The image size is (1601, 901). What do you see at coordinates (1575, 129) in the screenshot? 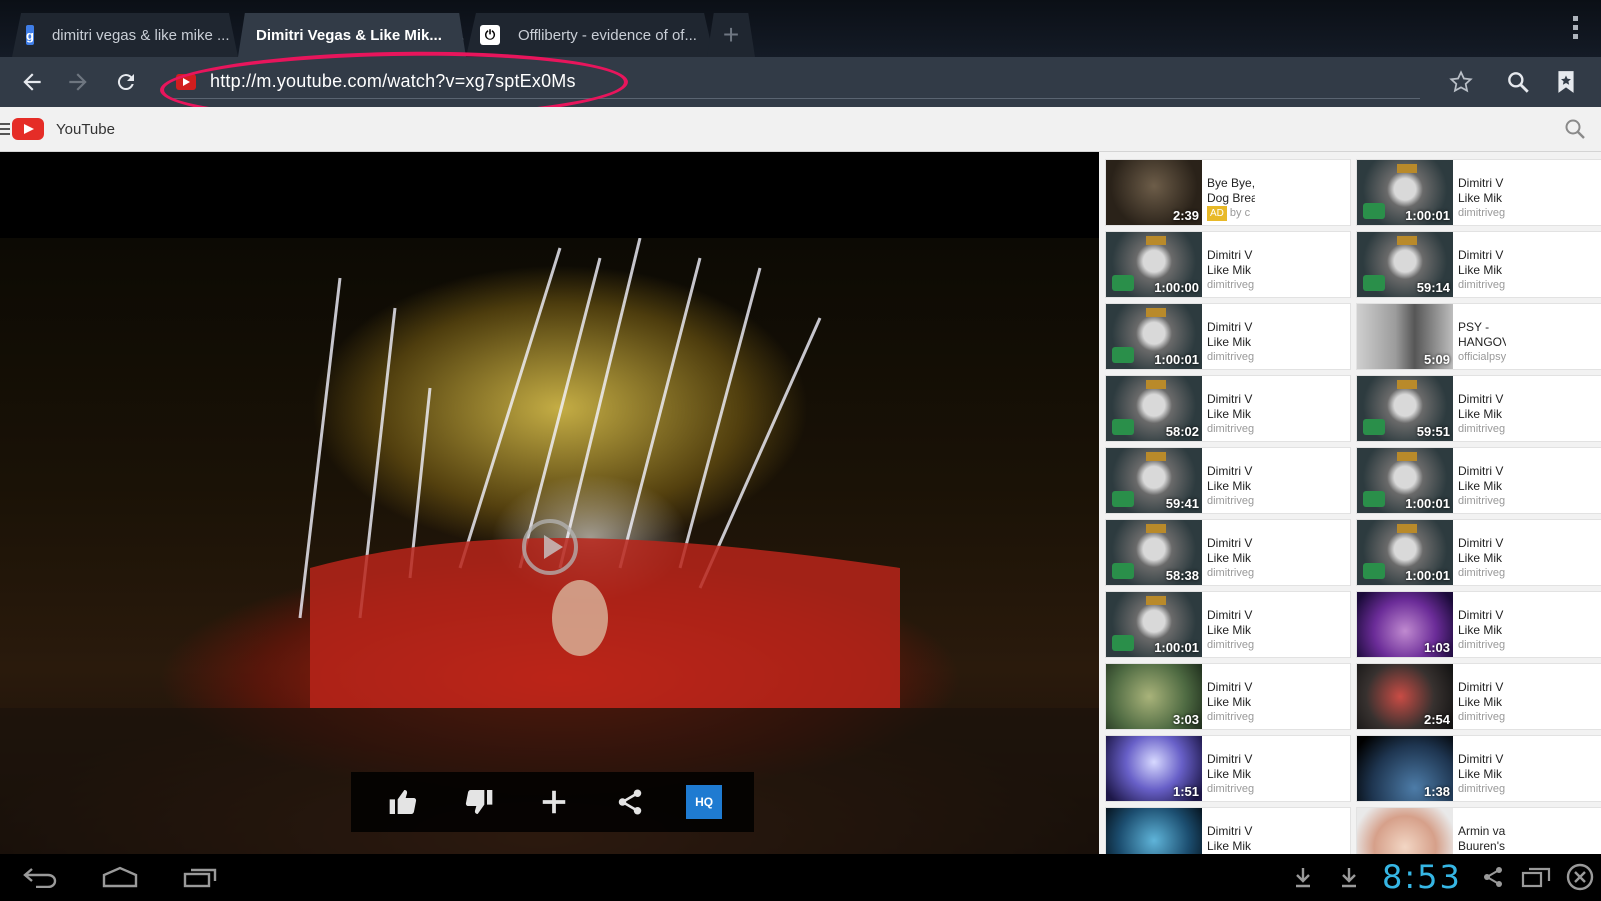
I see `youtube-search-icon` at bounding box center [1575, 129].